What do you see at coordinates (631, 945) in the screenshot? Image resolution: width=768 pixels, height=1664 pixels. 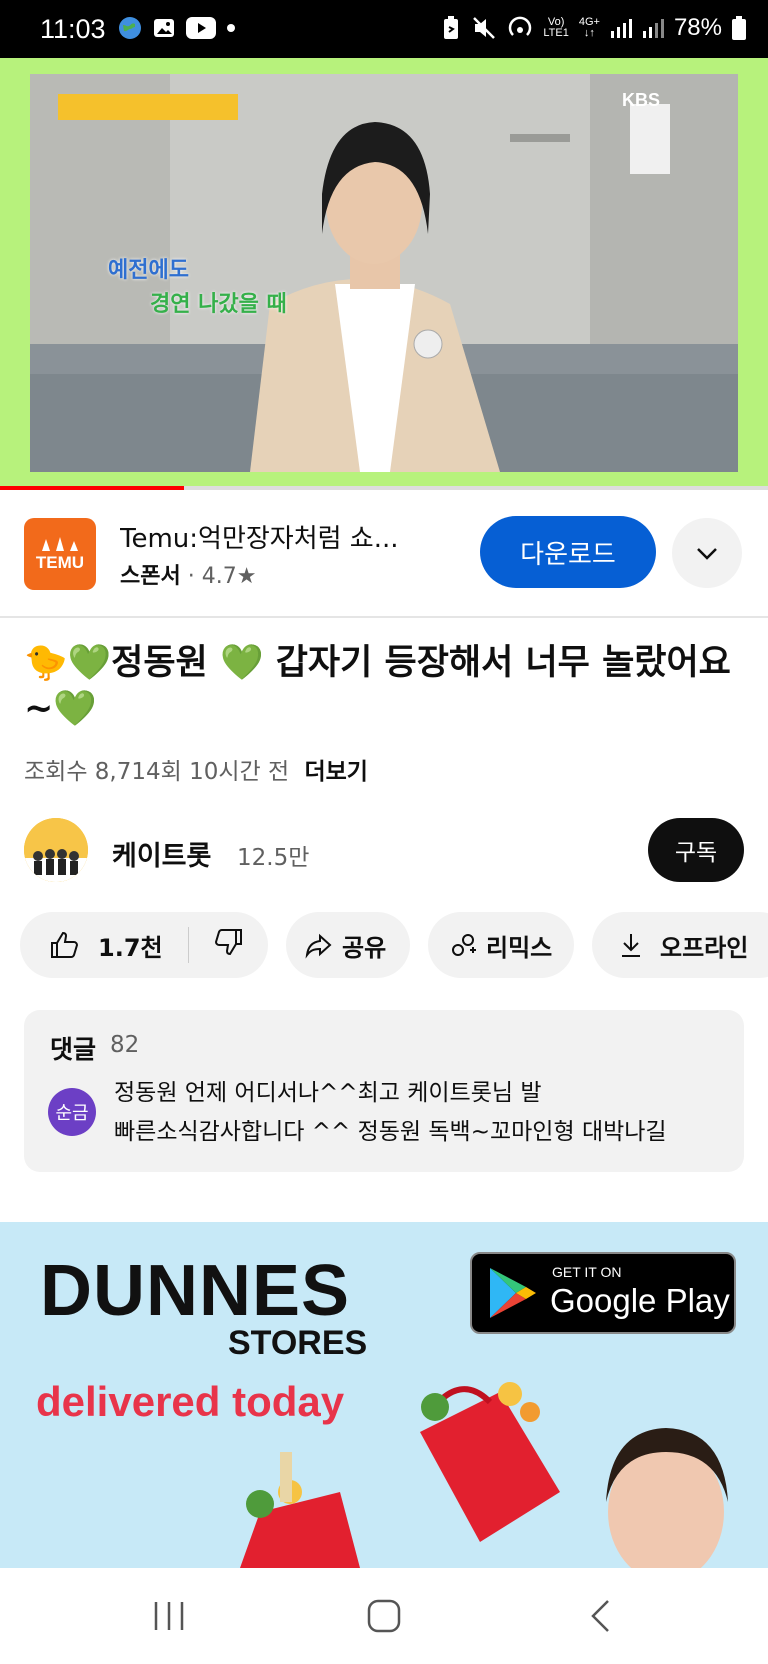 I see `download-icon` at bounding box center [631, 945].